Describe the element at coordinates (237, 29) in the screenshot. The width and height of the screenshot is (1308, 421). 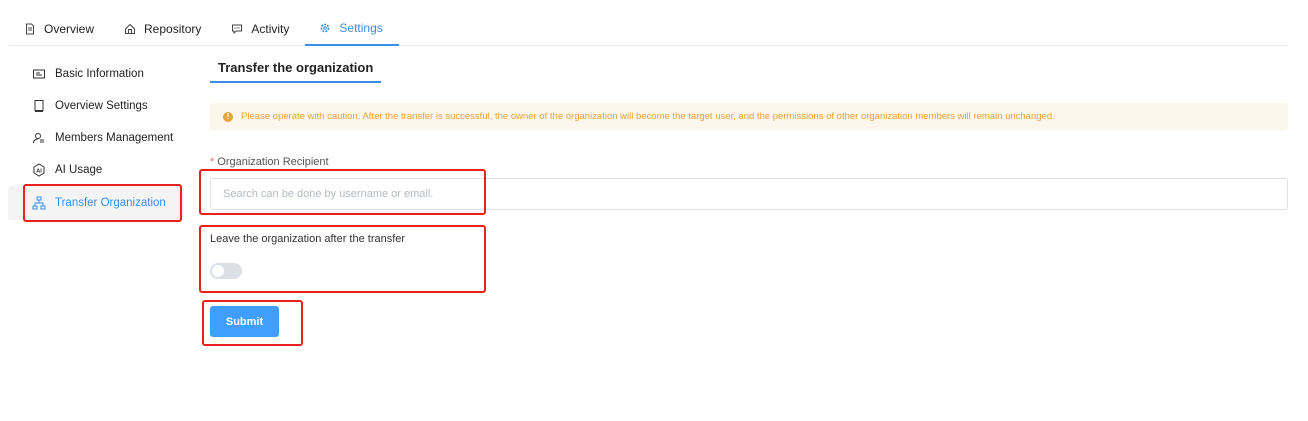
I see `chat-icon` at that location.